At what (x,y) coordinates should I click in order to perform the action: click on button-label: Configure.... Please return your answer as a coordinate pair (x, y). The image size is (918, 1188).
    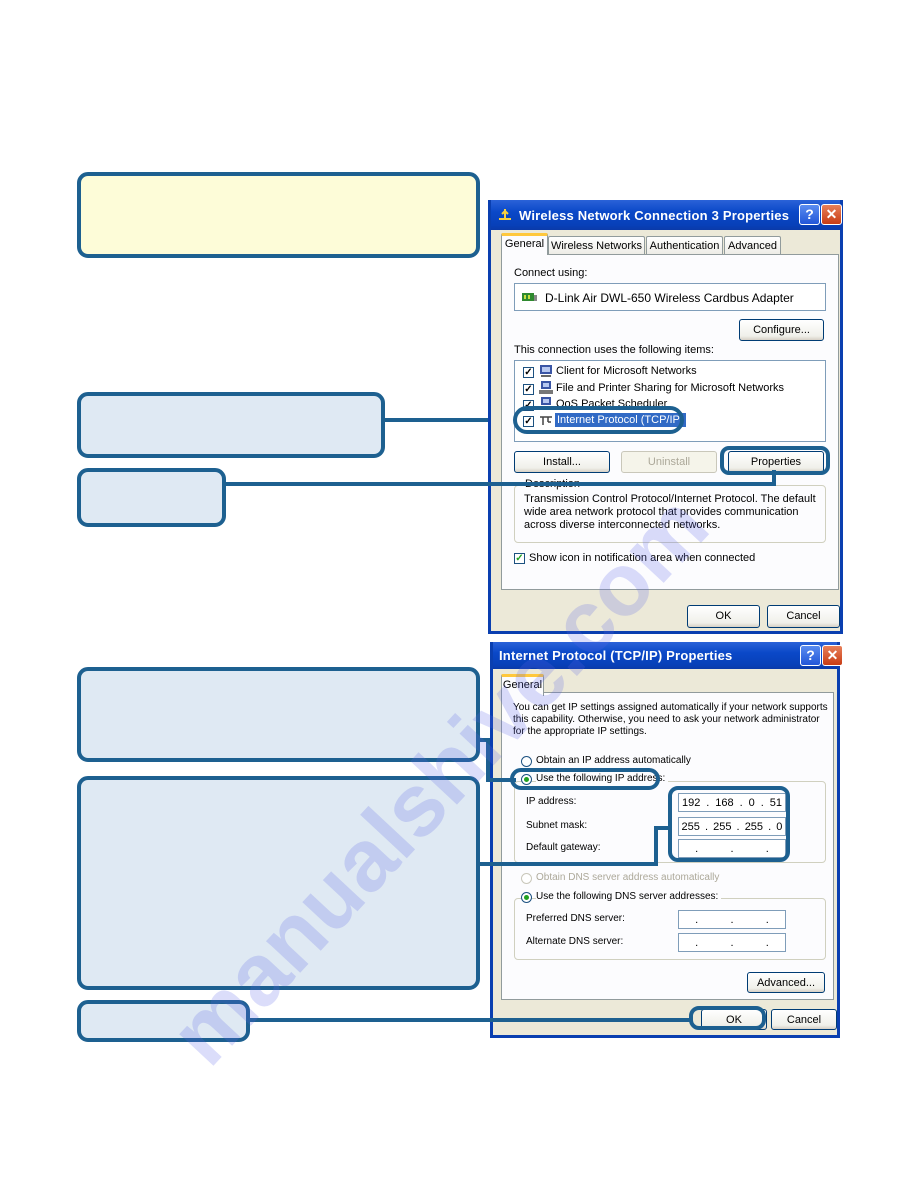
    Looking at the image, I should click on (781, 330).